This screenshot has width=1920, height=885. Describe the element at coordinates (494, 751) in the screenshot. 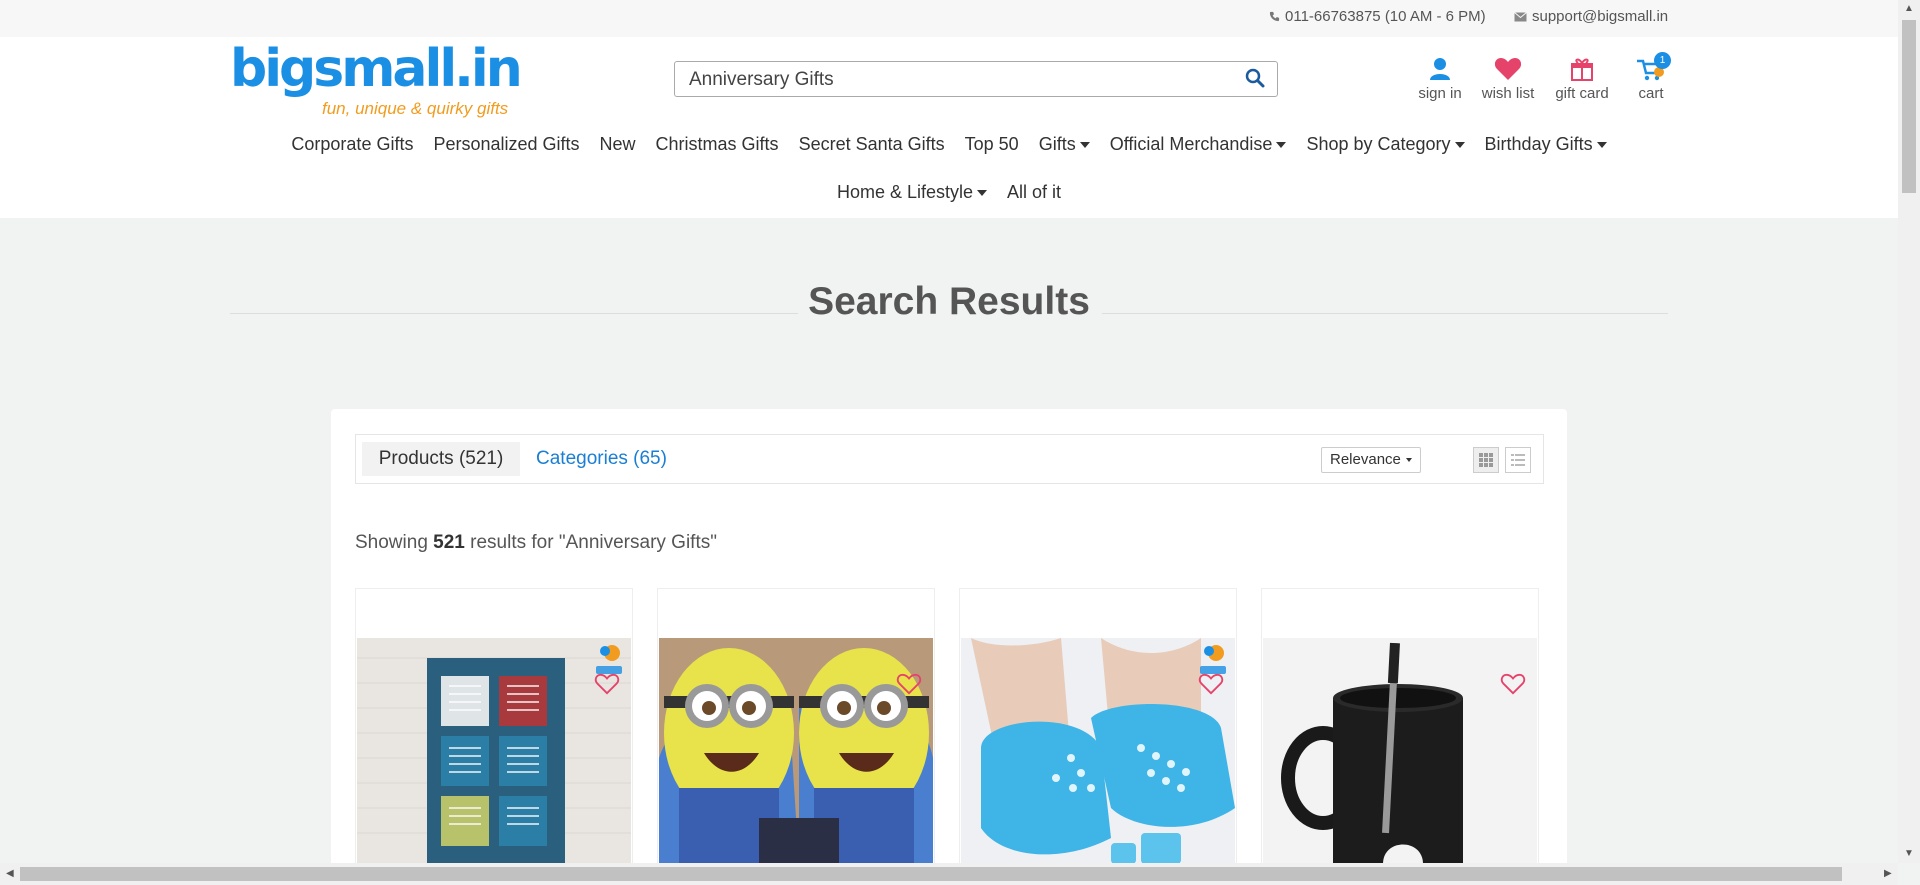

I see `product-image-window-shutters` at that location.